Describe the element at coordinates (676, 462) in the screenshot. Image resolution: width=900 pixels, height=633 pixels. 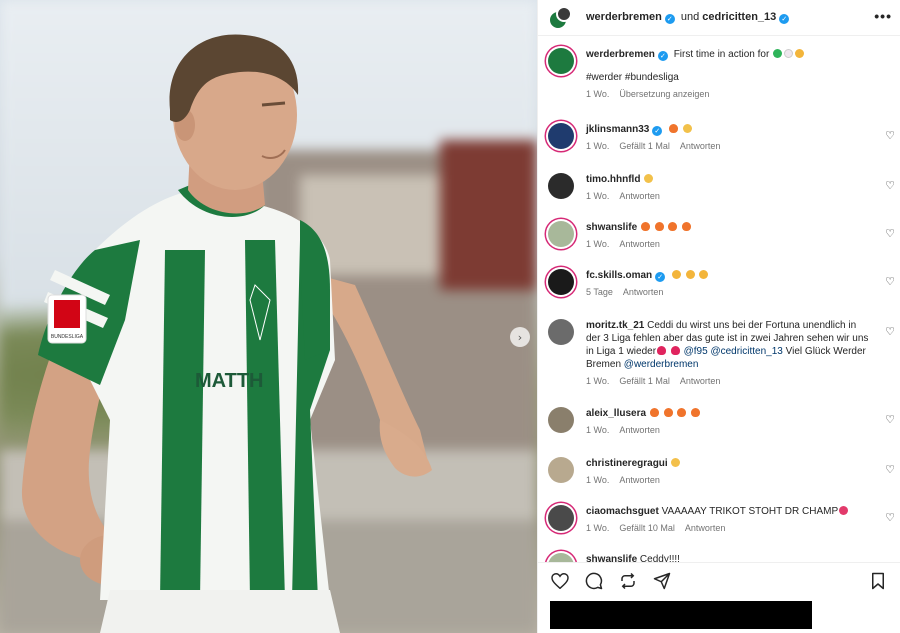
I see `flexed-biceps-emoji-icon` at that location.